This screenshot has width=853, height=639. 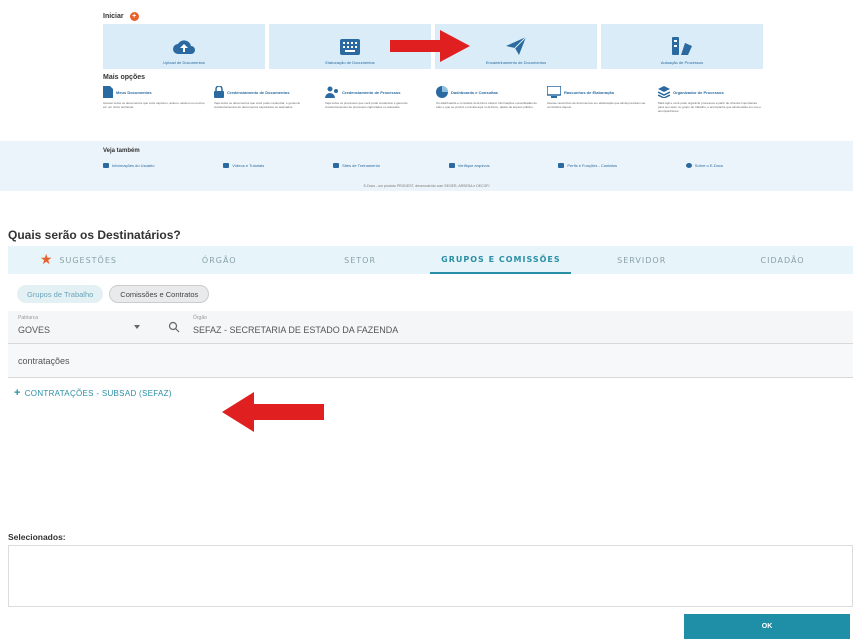 I want to click on tab-label: SUGESTÕES, so click(x=88, y=260).